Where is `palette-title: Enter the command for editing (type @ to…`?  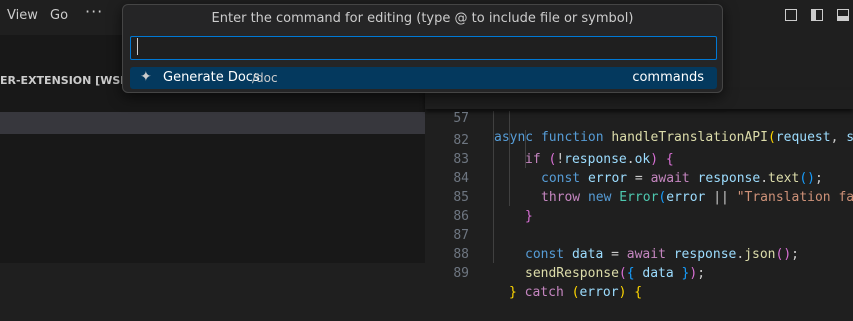
palette-title: Enter the command for editing (type @ to… is located at coordinates (422, 18).